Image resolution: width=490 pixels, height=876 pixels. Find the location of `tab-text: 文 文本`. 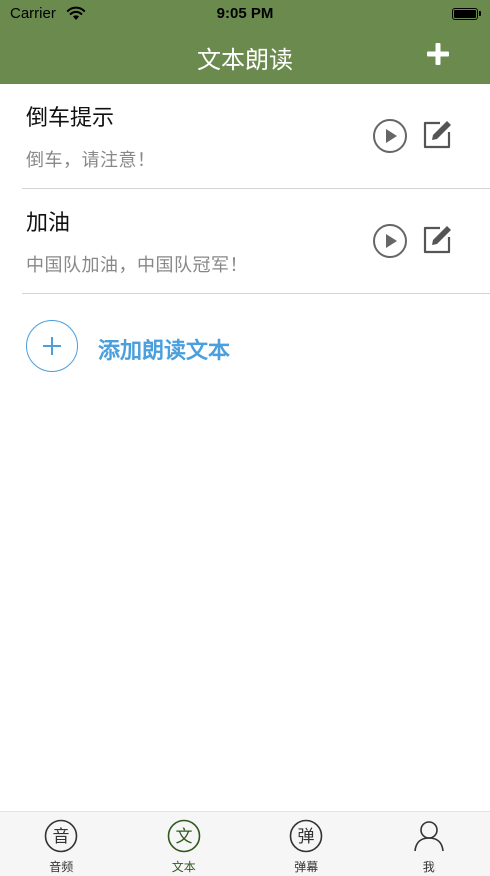

tab-text: 文 文本 is located at coordinates (184, 844).